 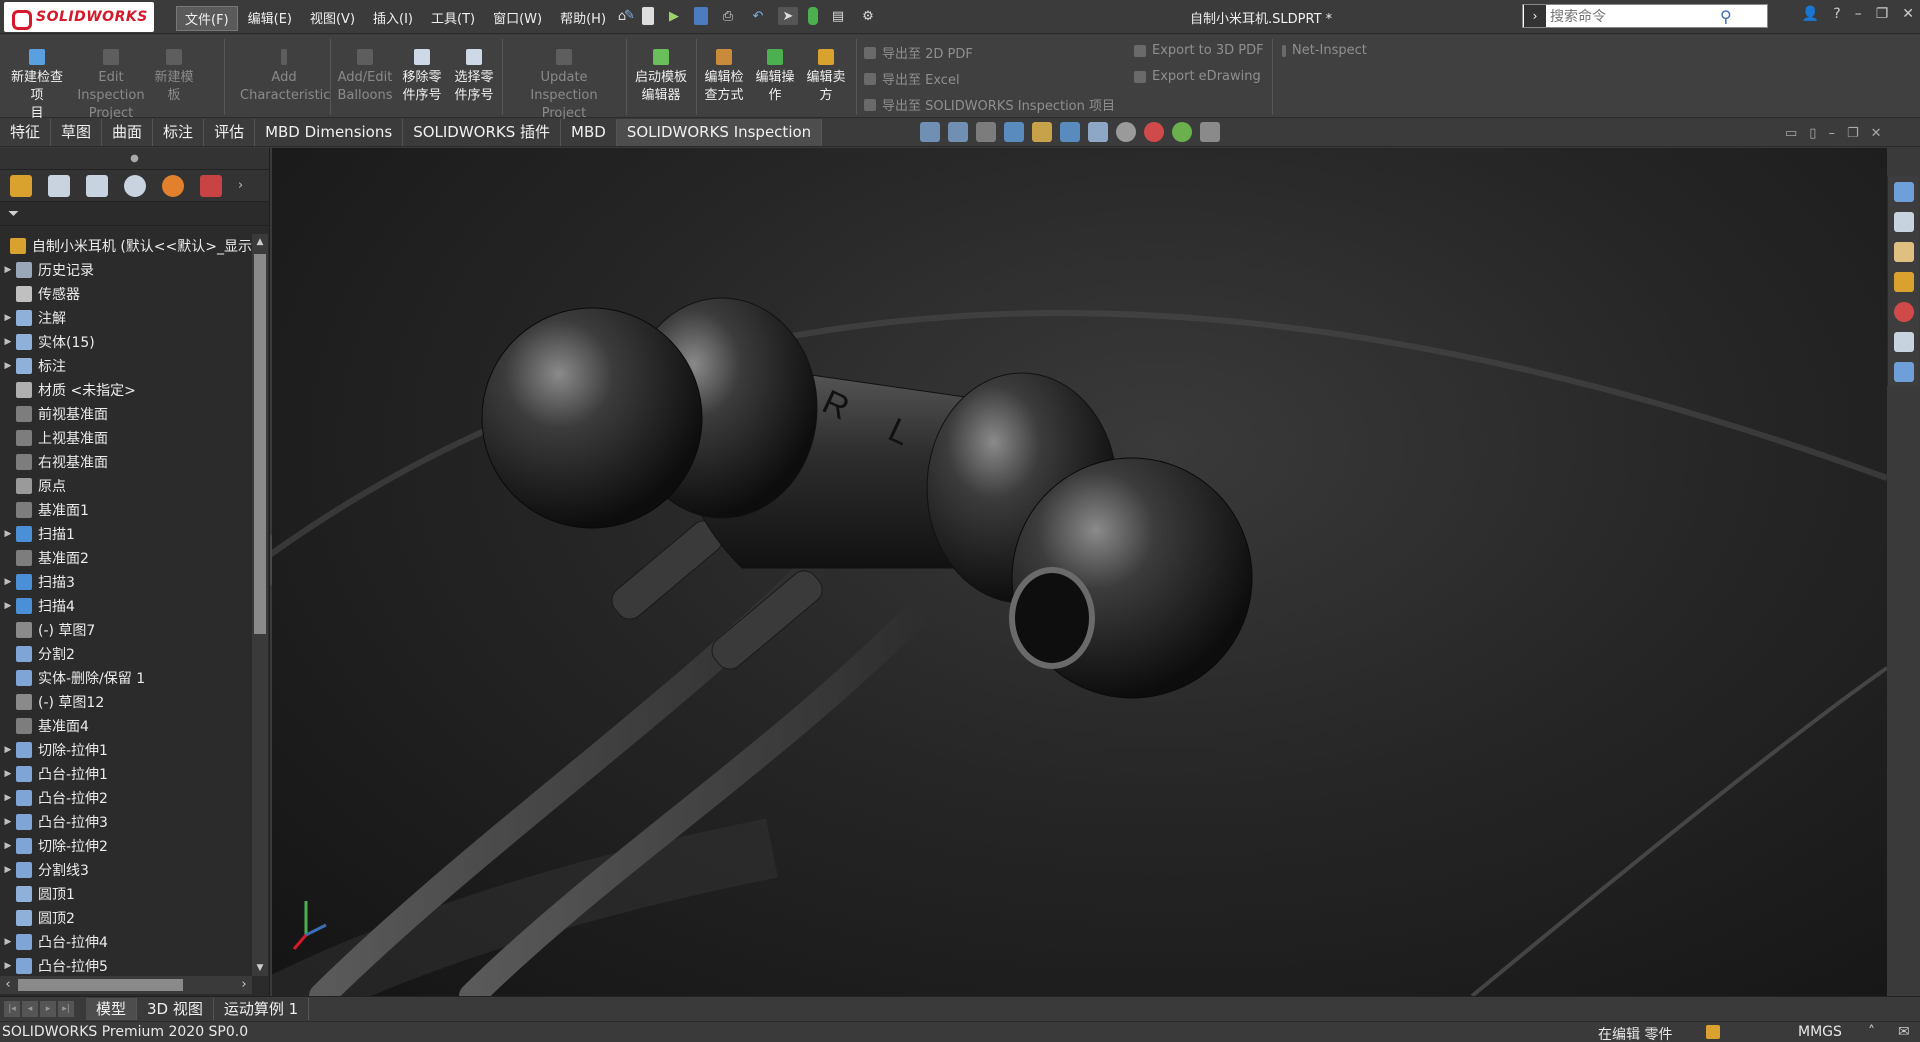 I want to click on user-icon: 👤, so click(x=1810, y=14).